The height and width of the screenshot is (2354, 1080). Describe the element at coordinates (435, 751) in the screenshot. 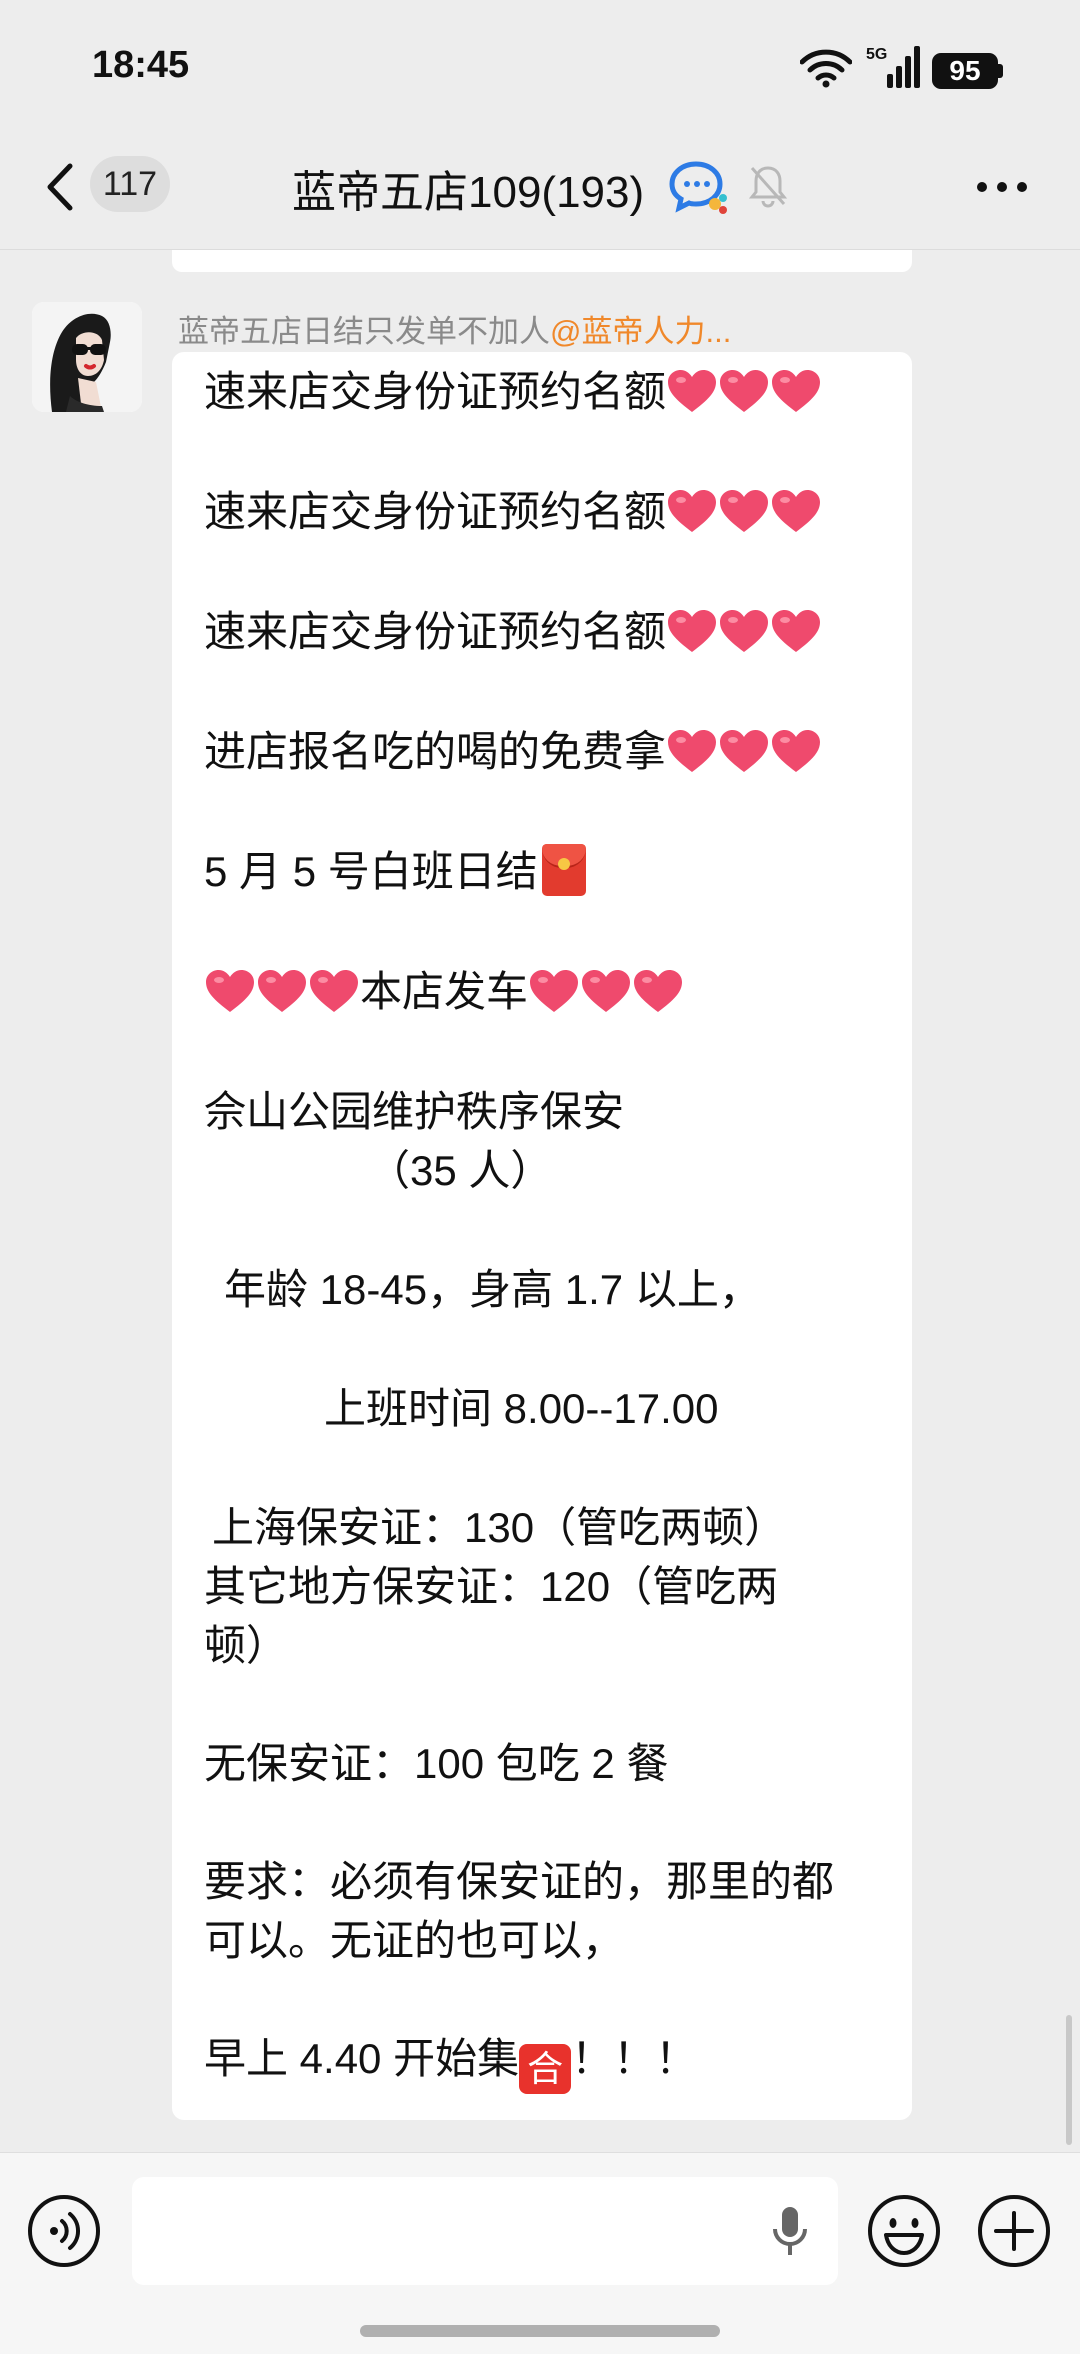

I see `message-line-text: 进店报名吃的喝的免费拿` at that location.